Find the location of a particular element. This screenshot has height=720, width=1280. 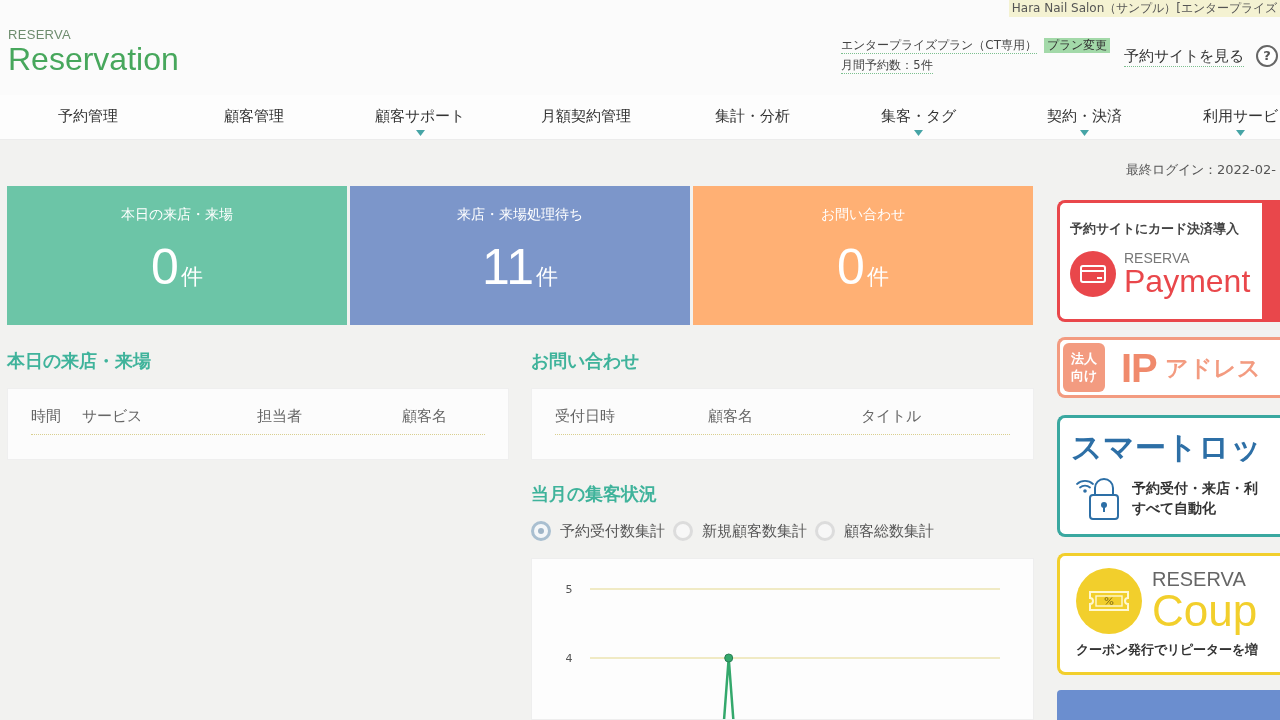

coupon-banner: RESERVA Coup クーポン発行でリピーターを増 is located at coordinates (1168, 614).